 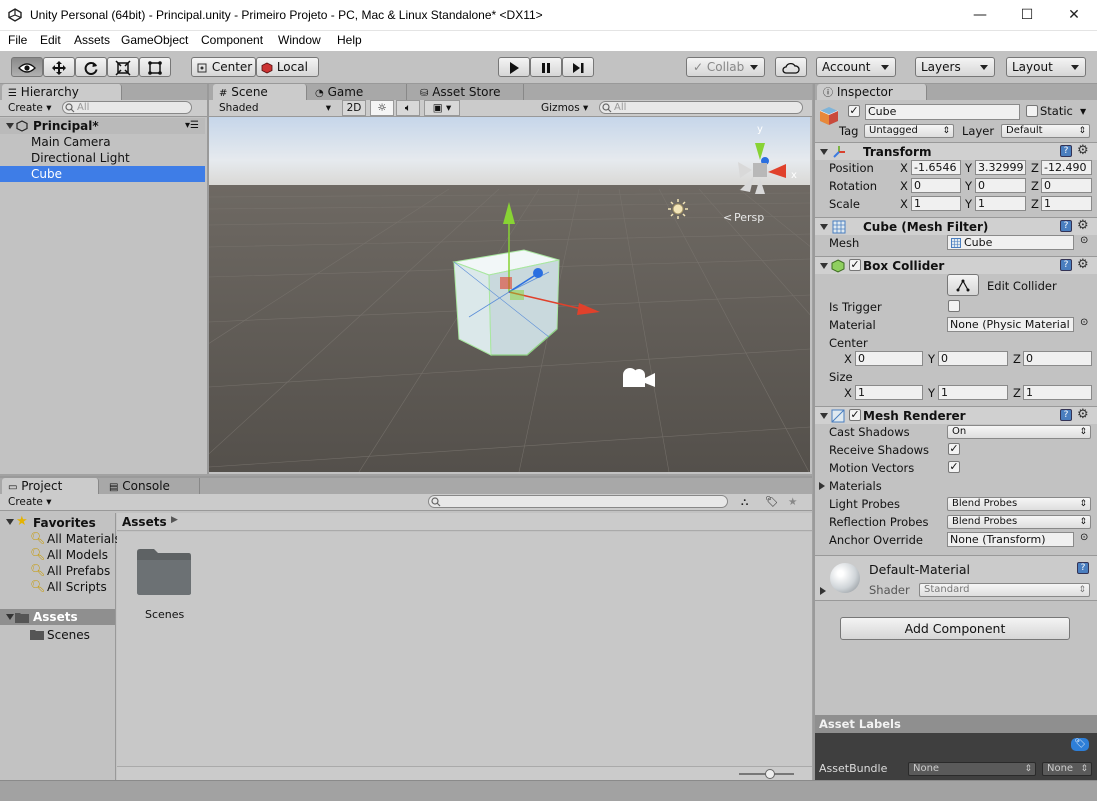 What do you see at coordinates (1066, 185) in the screenshot?
I see `rotation-z-field: 0` at bounding box center [1066, 185].